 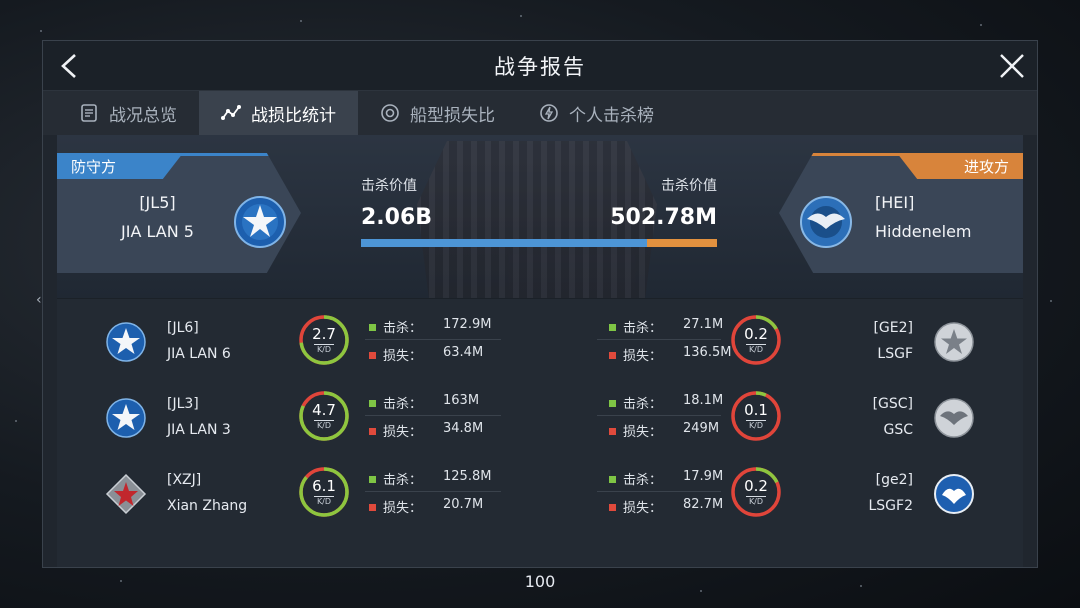 I want to click on tab-label: 船型损失比, so click(x=452, y=115).